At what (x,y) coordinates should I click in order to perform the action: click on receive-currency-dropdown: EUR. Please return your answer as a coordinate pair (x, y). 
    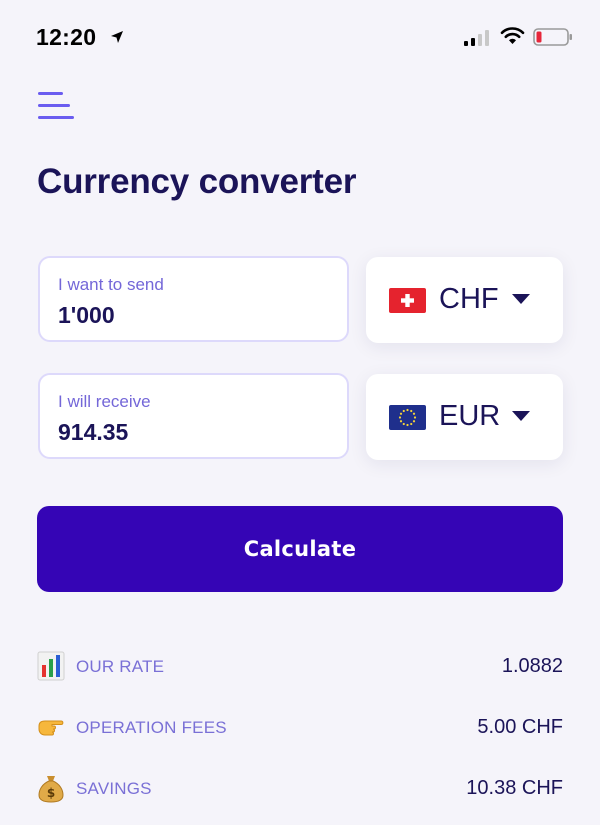
    Looking at the image, I should click on (464, 417).